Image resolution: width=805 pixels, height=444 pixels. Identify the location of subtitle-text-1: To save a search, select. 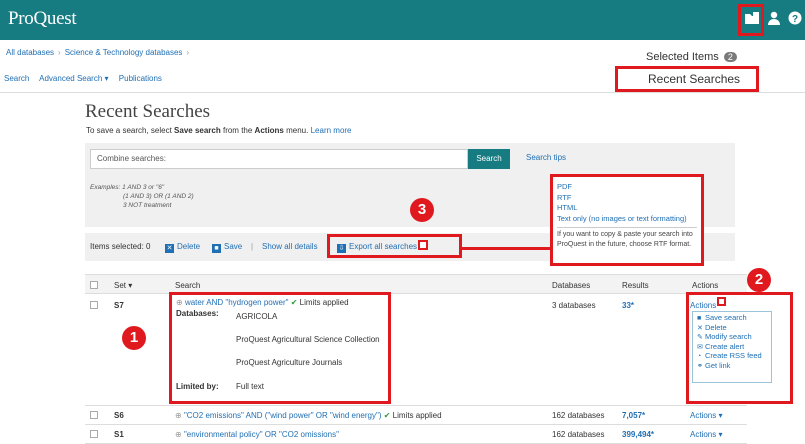
(130, 130).